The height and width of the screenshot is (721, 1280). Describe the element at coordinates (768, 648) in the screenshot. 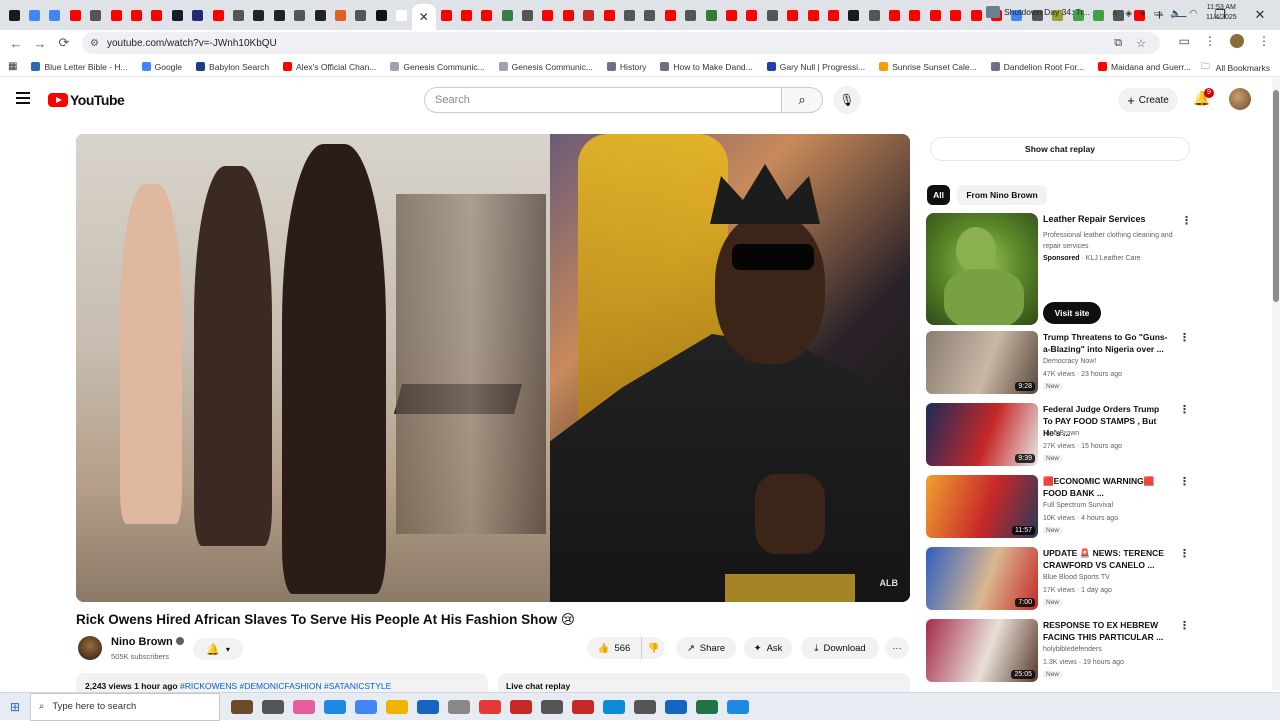

I see `ask-button: ✦ Ask` at that location.